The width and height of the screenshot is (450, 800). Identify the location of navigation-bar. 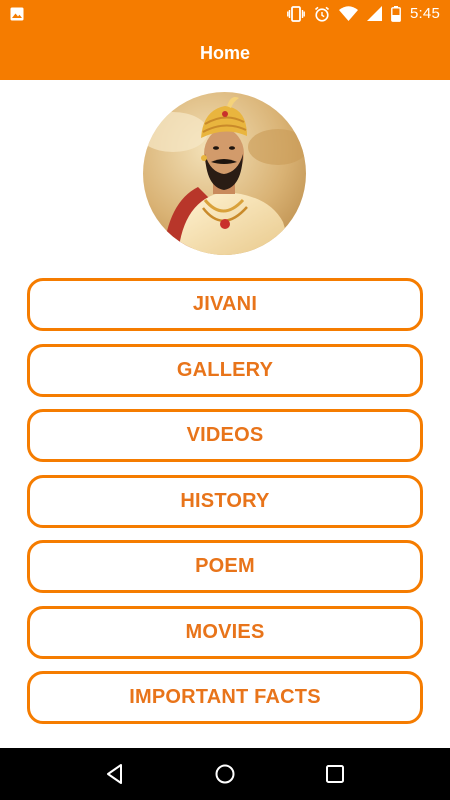
(225, 774).